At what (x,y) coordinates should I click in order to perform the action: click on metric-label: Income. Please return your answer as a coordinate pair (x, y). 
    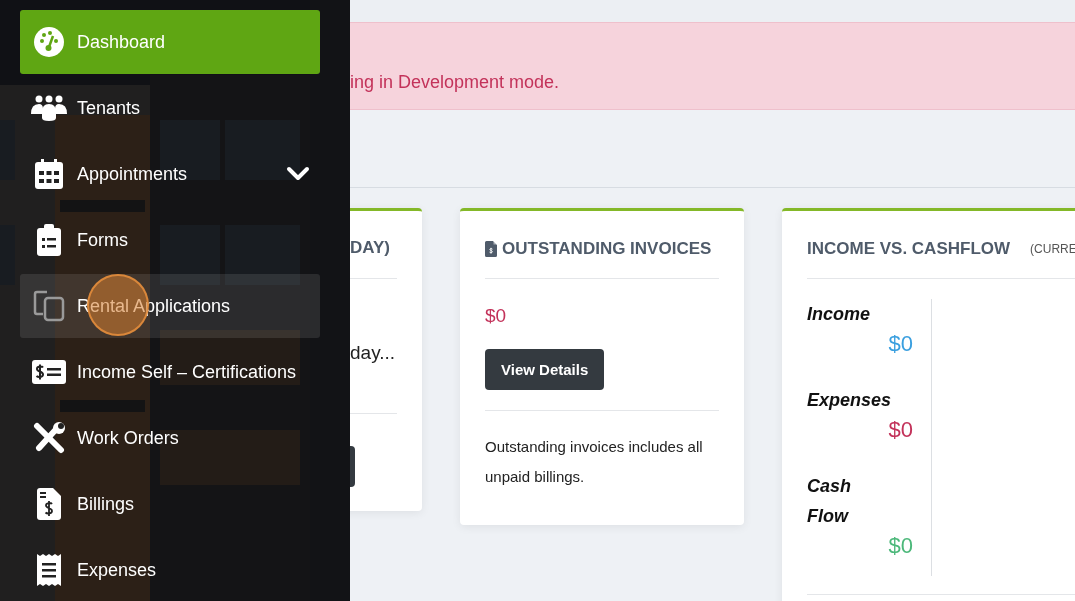
    Looking at the image, I should click on (839, 314).